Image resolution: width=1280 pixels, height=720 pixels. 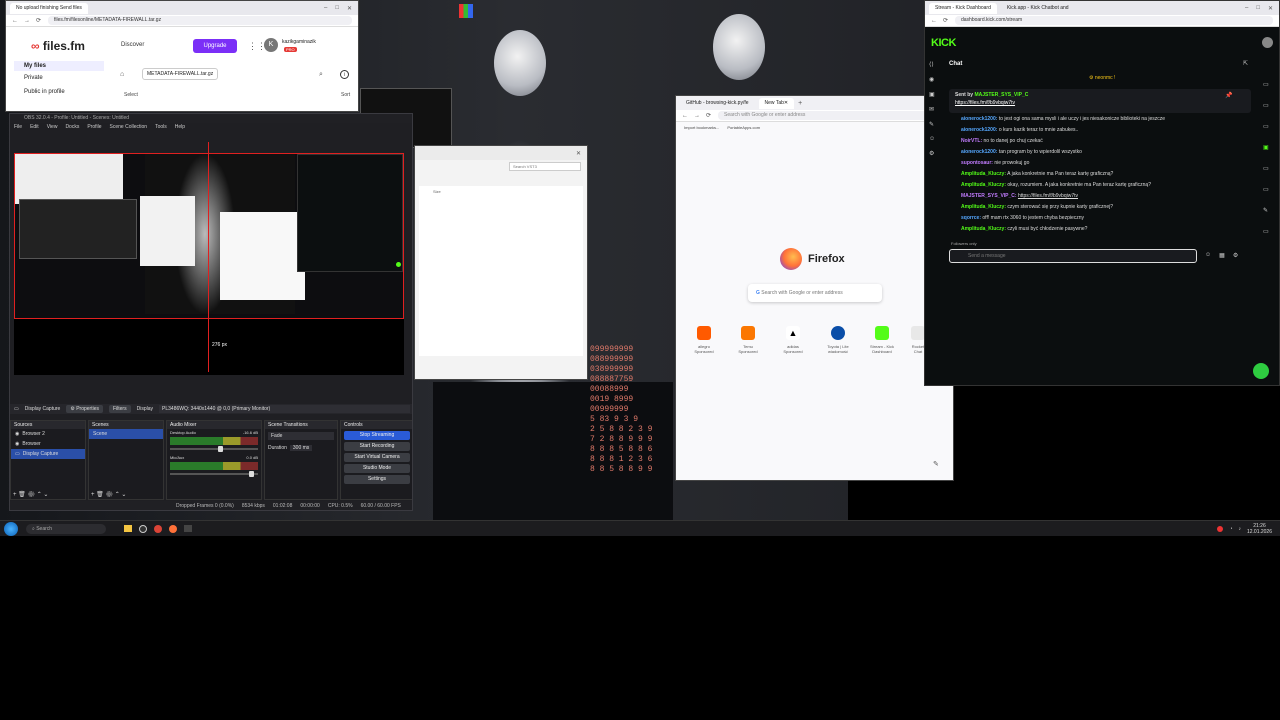 What do you see at coordinates (180, 74) in the screenshot?
I see `folder-breadcrumb: METADATA-FIREWALL.tar.gz` at bounding box center [180, 74].